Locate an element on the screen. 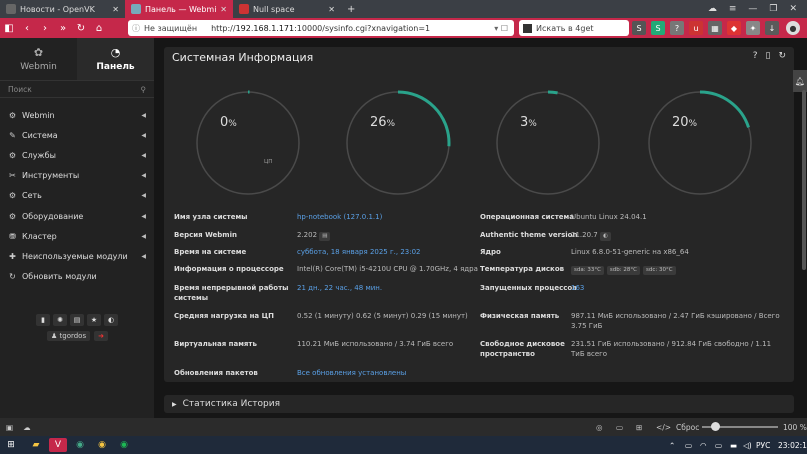 Image resolution: width=807 pixels, height=454 pixels. puzzle-icon: ✚ is located at coordinates (12, 256).